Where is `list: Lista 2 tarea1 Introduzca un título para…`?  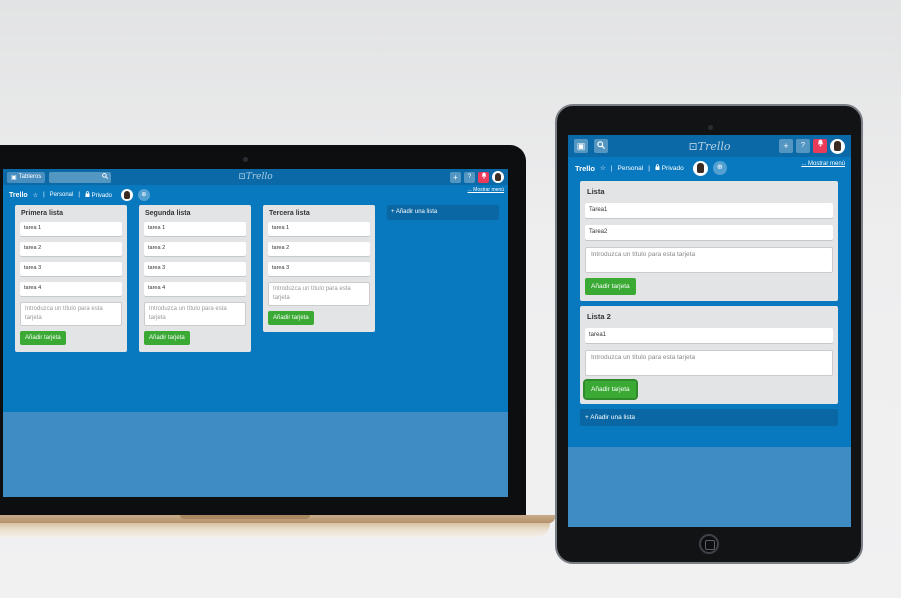 list: Lista 2 tarea1 Introduzca un título para… is located at coordinates (709, 355).